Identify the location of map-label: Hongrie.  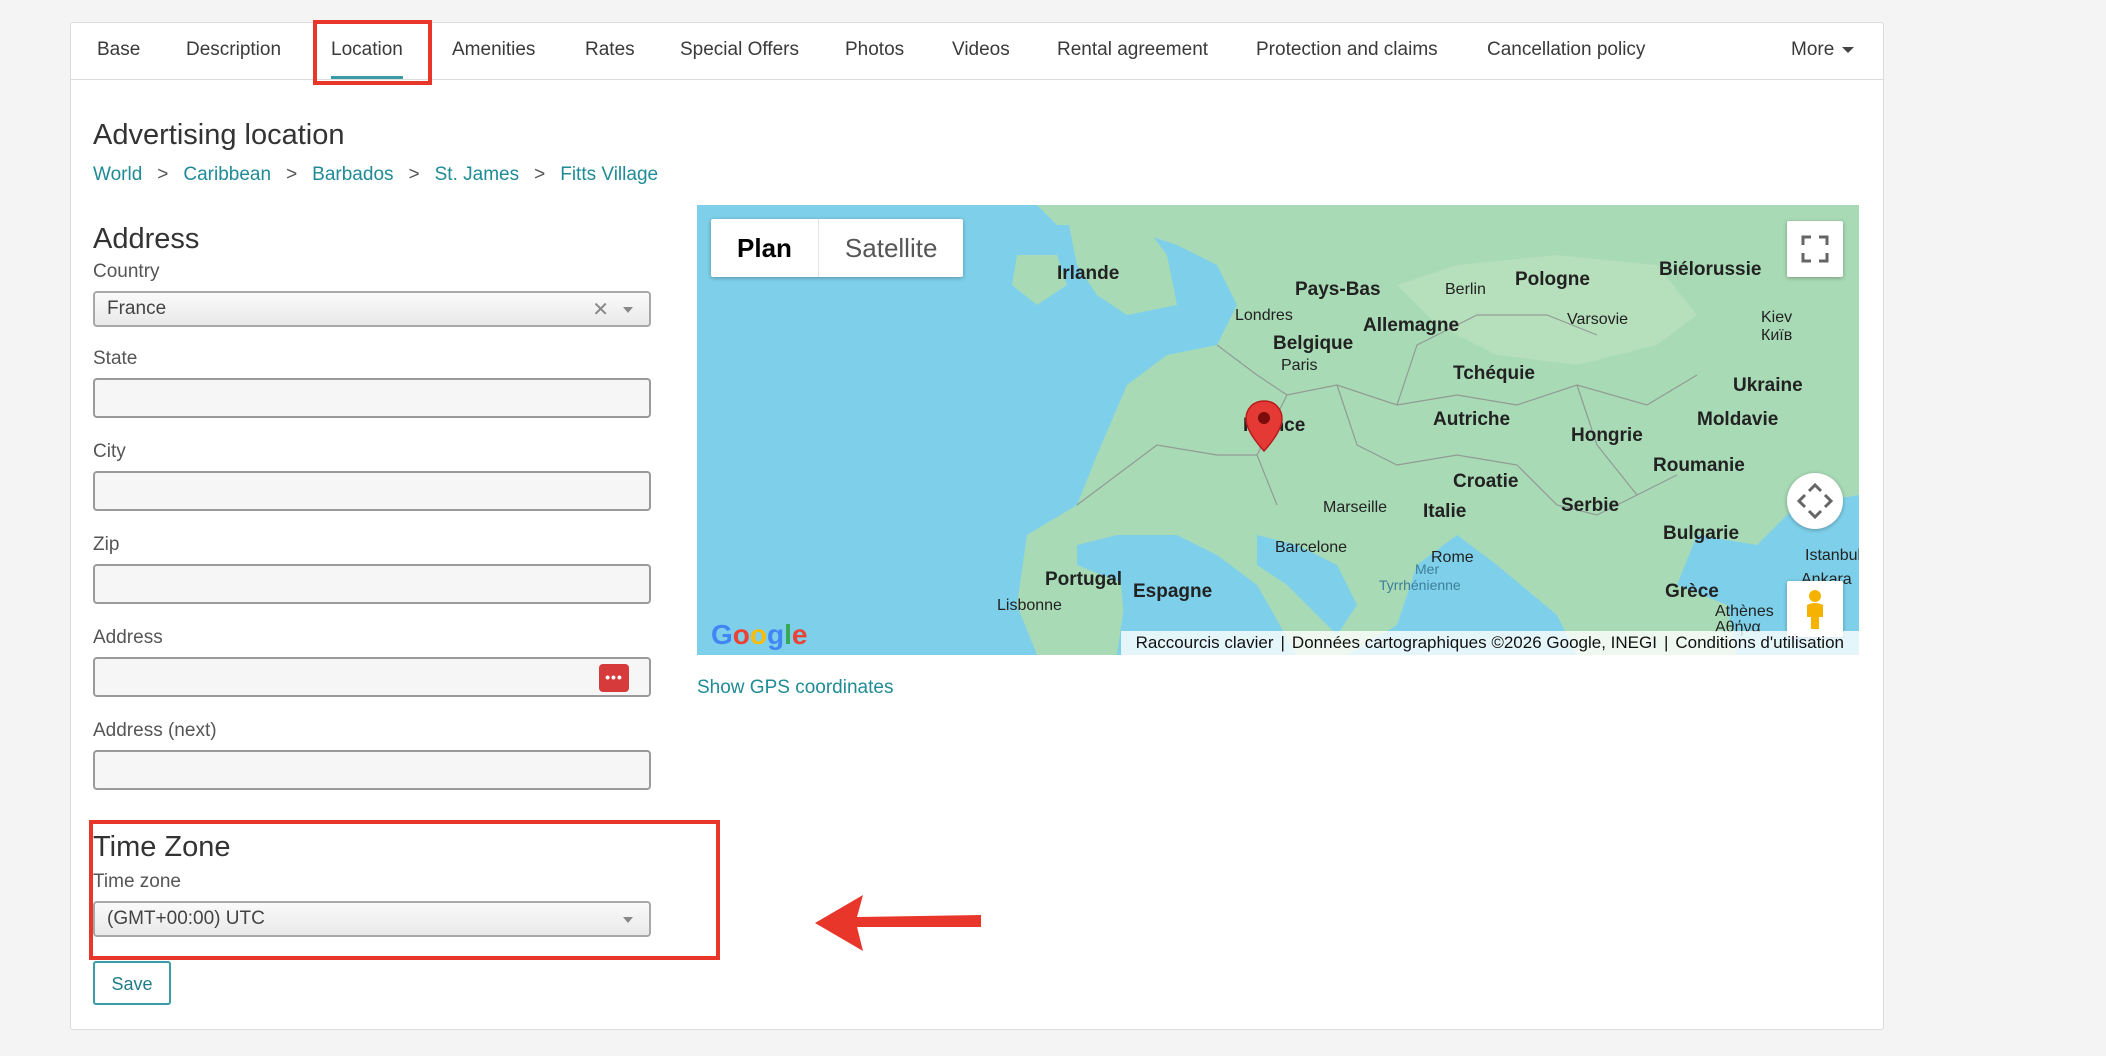
(1607, 435).